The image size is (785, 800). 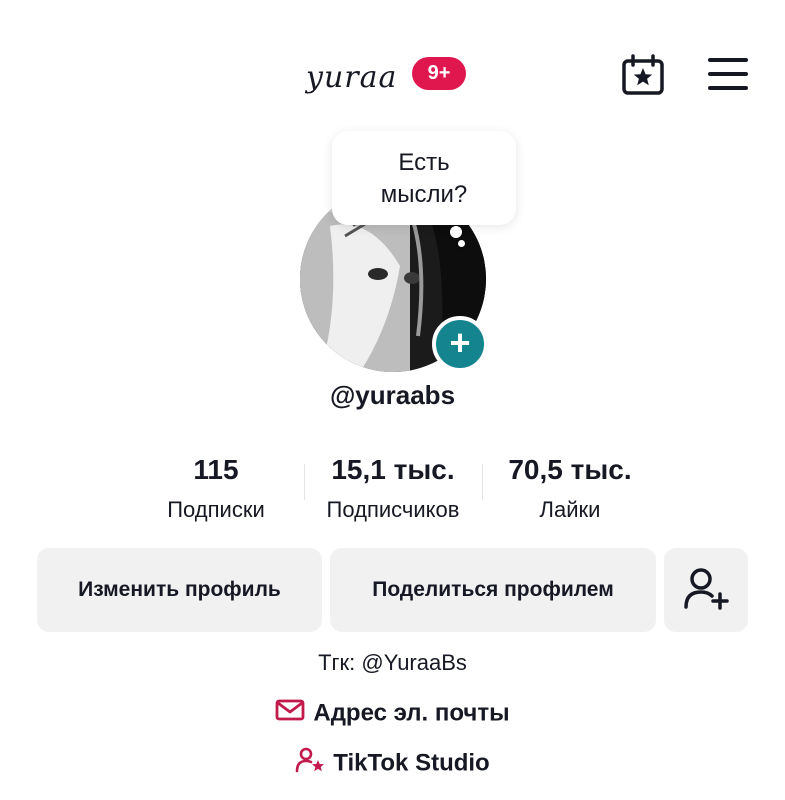 I want to click on tiktok-studio-label: TikTok Studio, so click(x=411, y=763).